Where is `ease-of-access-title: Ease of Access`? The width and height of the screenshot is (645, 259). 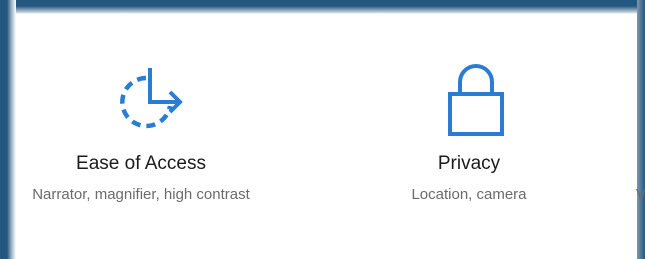
ease-of-access-title: Ease of Access is located at coordinates (141, 163).